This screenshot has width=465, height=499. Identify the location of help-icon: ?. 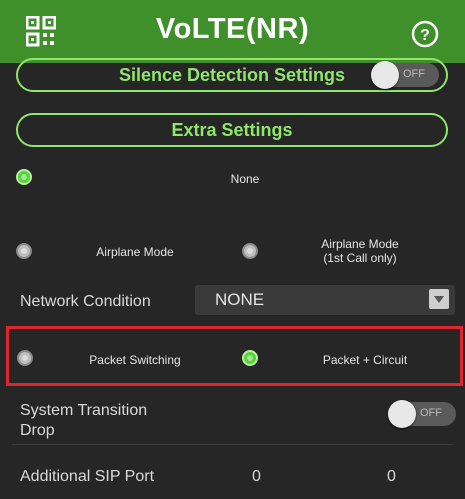
(425, 34).